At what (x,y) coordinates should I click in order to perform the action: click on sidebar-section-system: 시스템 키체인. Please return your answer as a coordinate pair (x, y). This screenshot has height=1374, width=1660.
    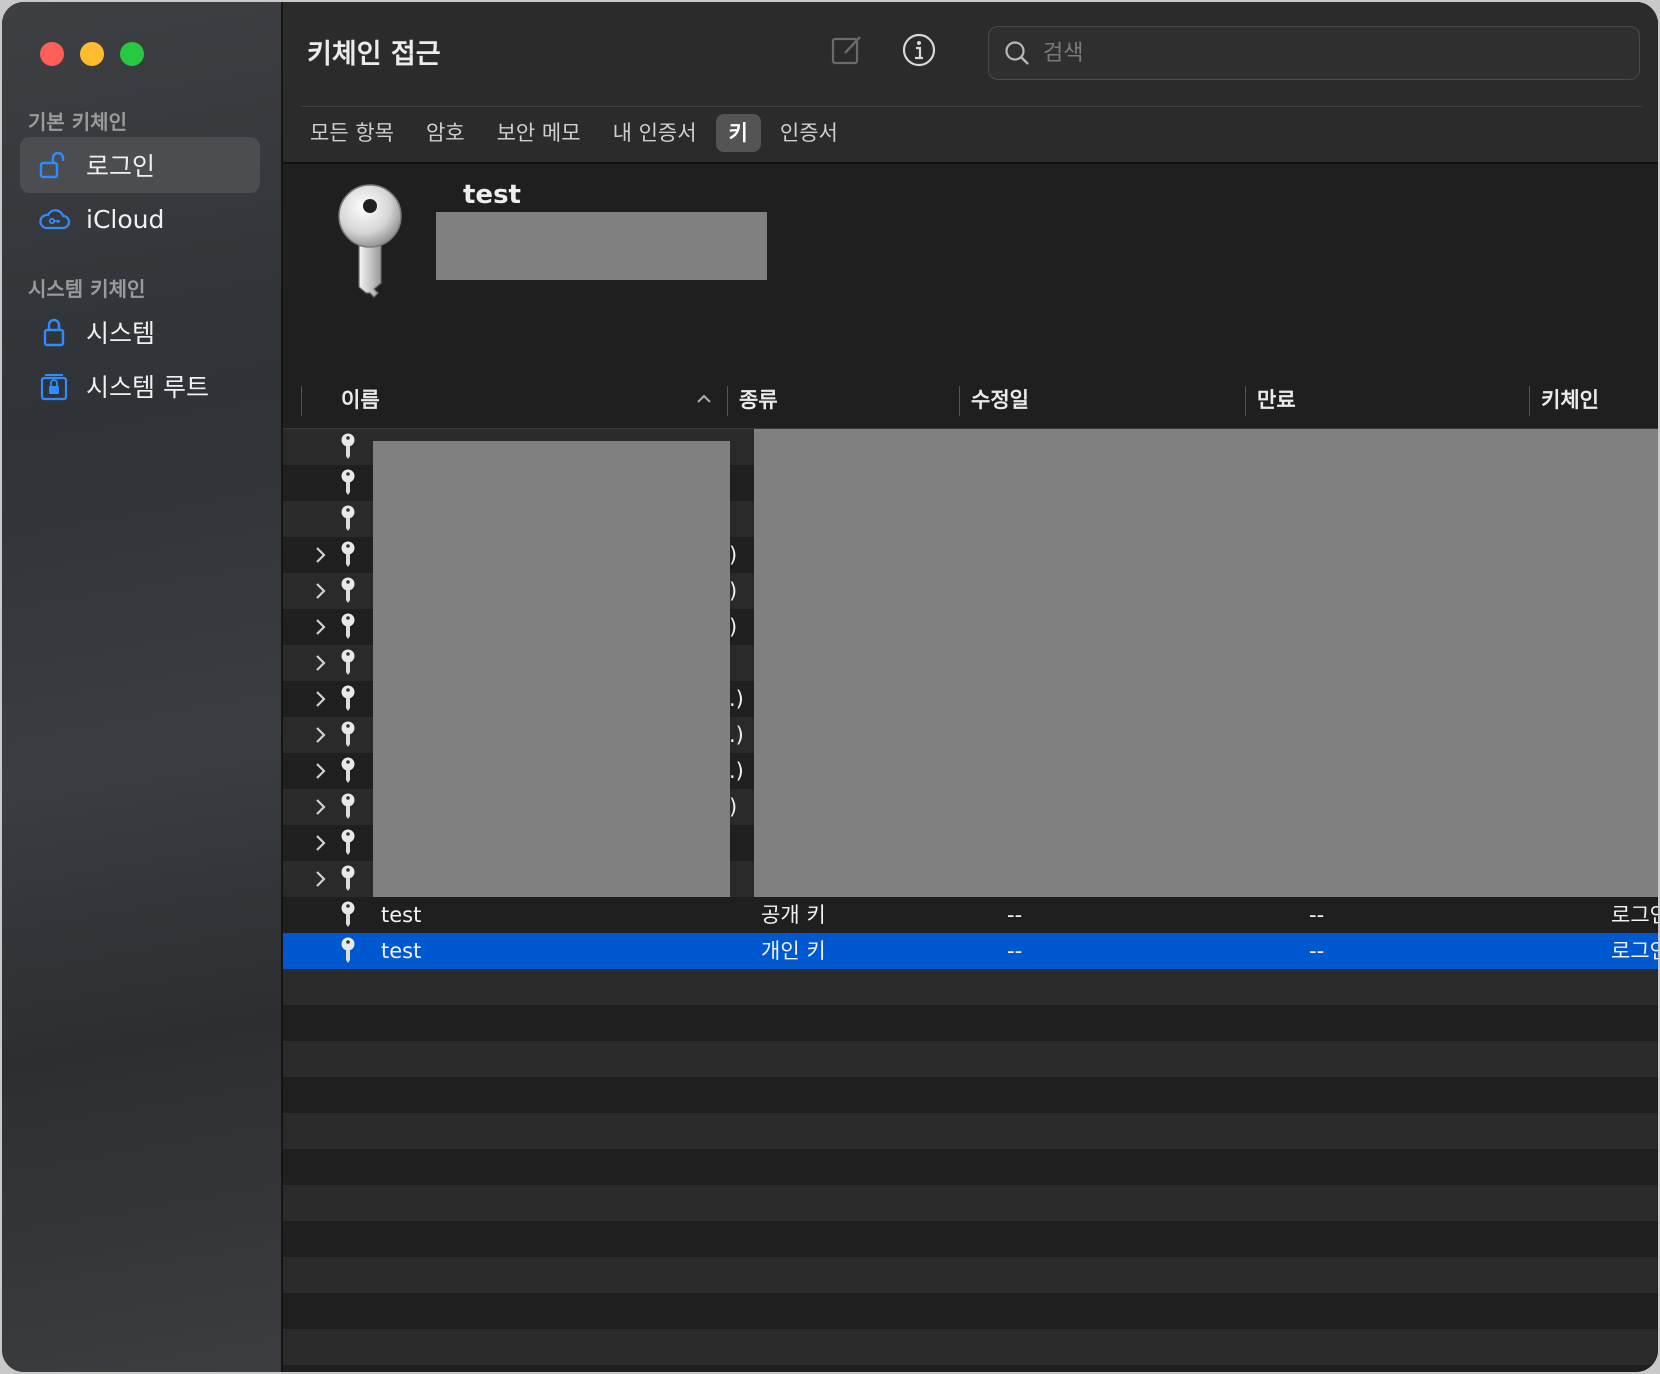
    Looking at the image, I should click on (87, 289).